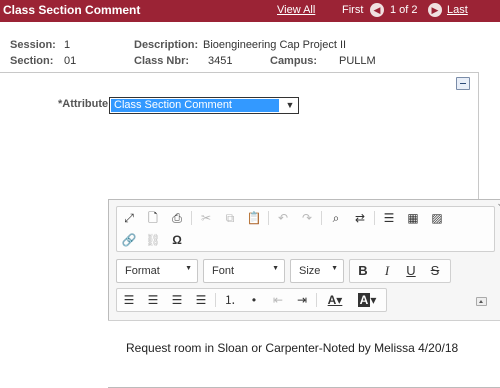 This screenshot has width=500, height=388. I want to click on preview-icon: 🗋, so click(153, 218).